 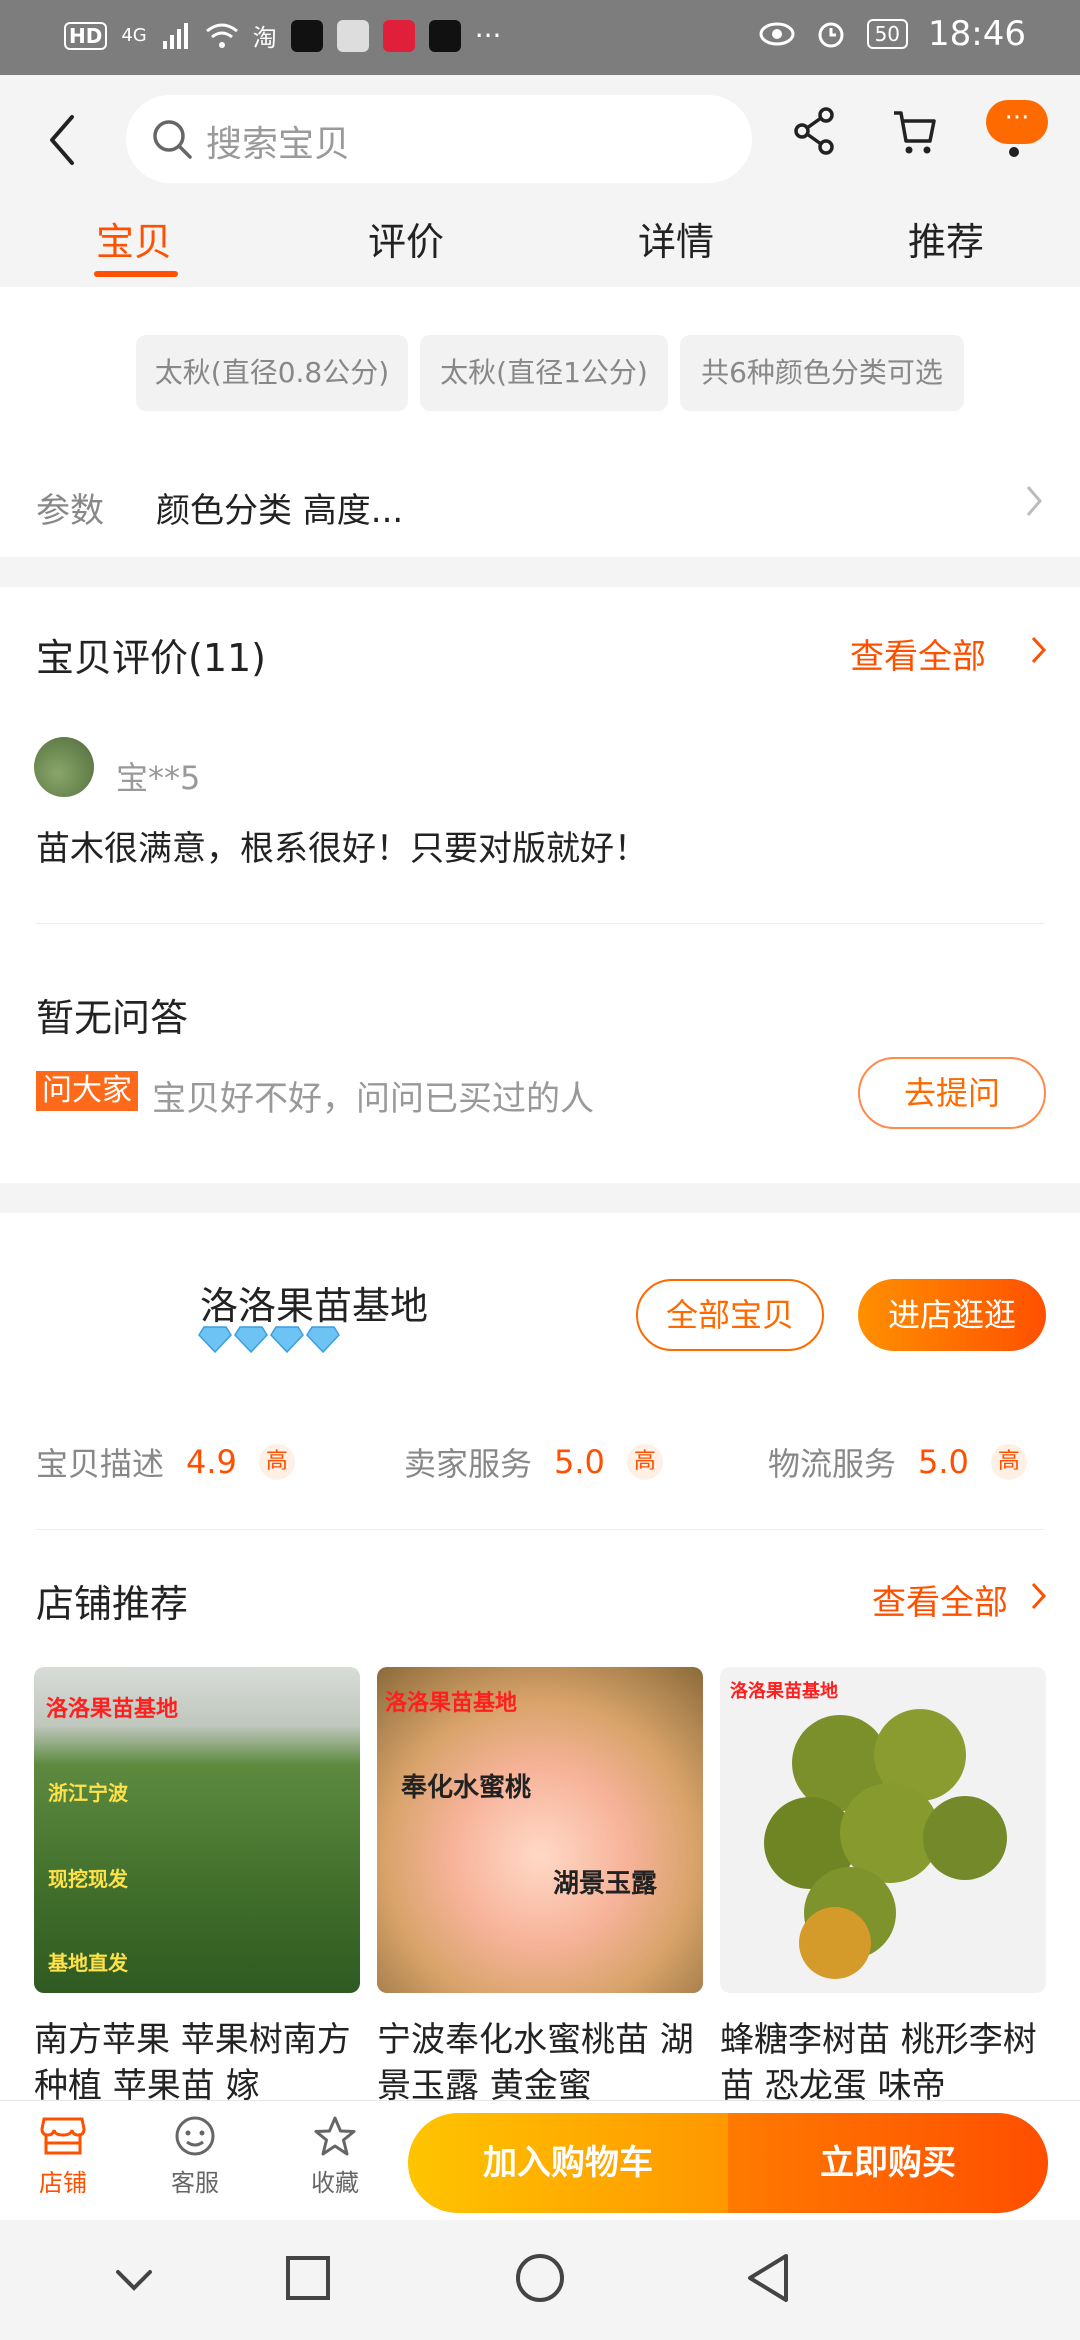 I want to click on product-image: 洛洛果苗基地, so click(x=883, y=1830).